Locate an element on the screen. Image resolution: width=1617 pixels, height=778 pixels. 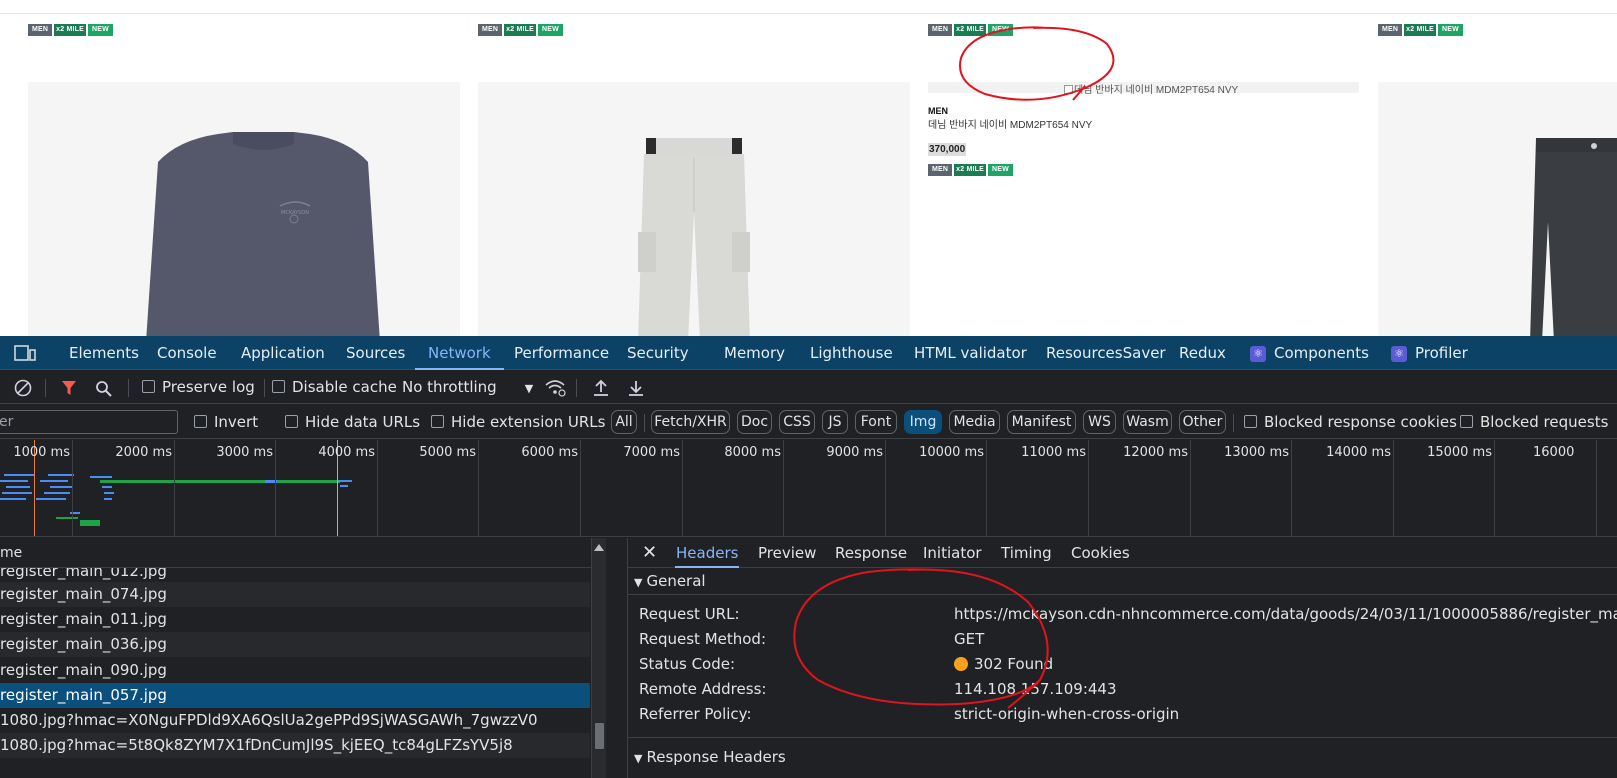
filter-chip-img: Img is located at coordinates (923, 422).